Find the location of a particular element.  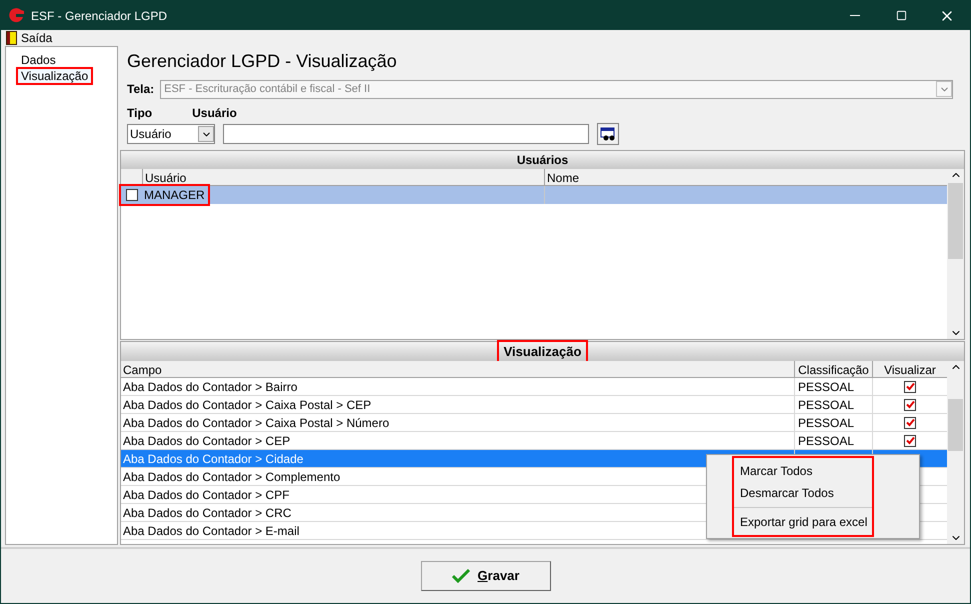

field-label: Tipo is located at coordinates (139, 113).